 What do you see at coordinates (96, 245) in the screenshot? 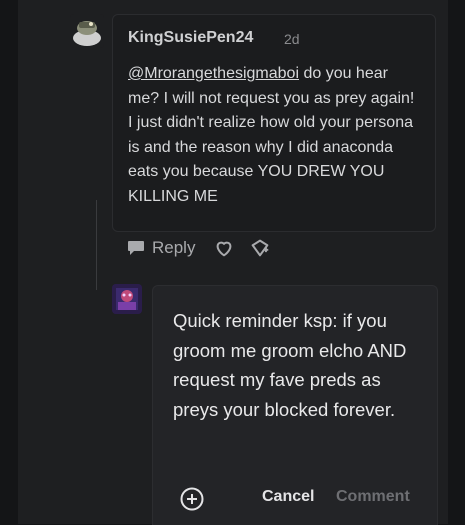
I see `thread-line` at bounding box center [96, 245].